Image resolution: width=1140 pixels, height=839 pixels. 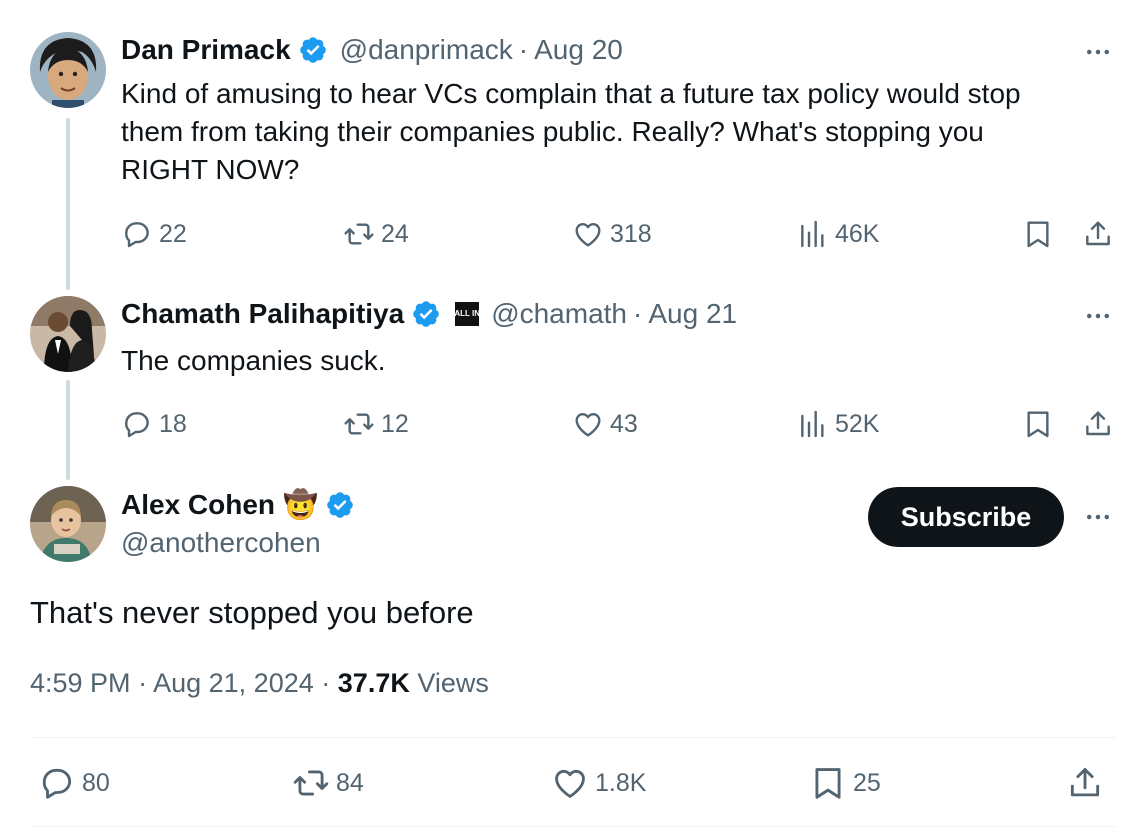 I want to click on views-count: 46K, so click(x=857, y=233).